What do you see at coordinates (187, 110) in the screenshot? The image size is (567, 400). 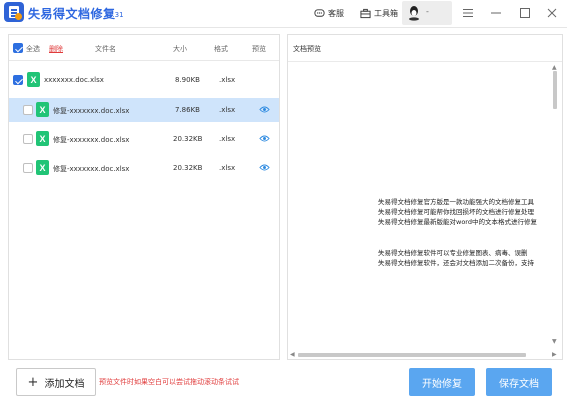 I see `file-size: 7.86KB` at bounding box center [187, 110].